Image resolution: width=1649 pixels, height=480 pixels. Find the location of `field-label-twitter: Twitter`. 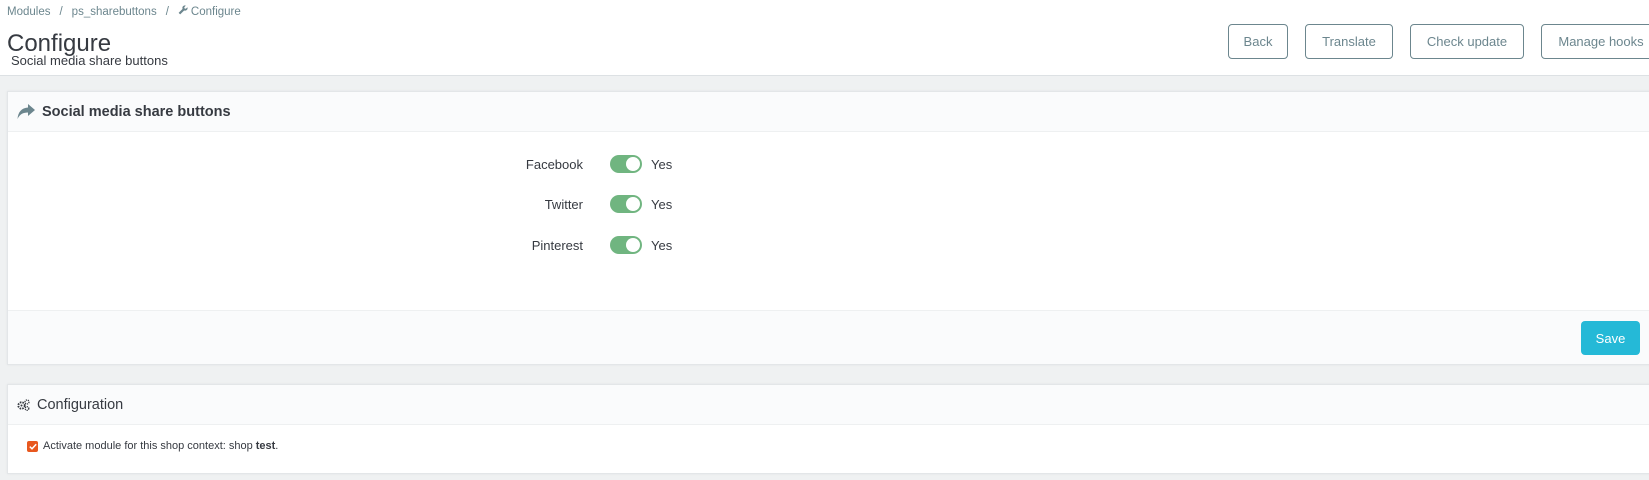

field-label-twitter: Twitter is located at coordinates (563, 204).